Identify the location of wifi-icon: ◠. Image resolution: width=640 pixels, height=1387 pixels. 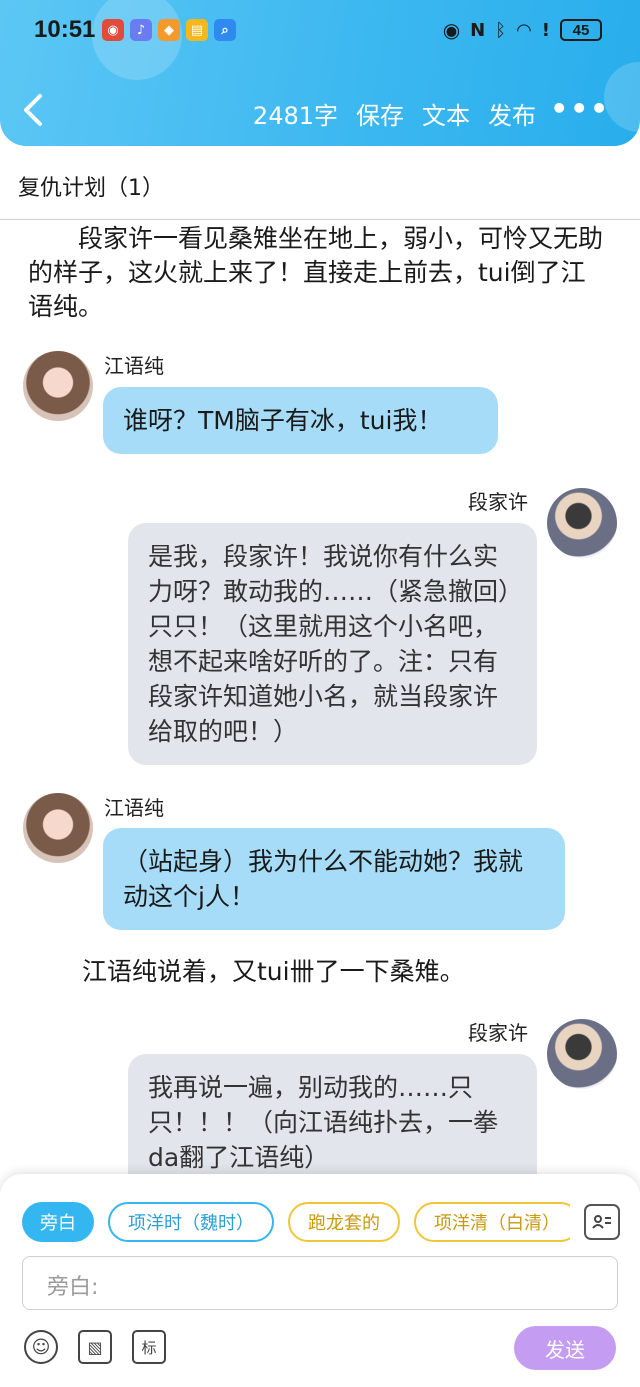
(524, 30).